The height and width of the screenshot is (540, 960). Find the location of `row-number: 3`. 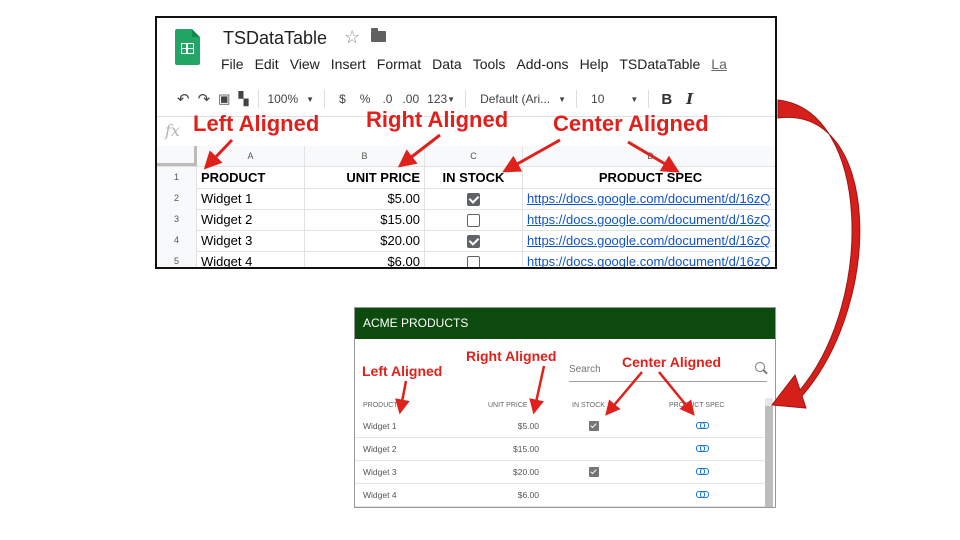

row-number: 3 is located at coordinates (177, 219).